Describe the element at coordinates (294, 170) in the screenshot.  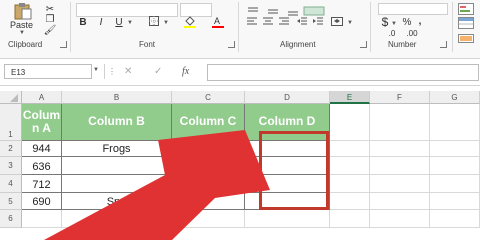
I see `highlight-rectangle` at that location.